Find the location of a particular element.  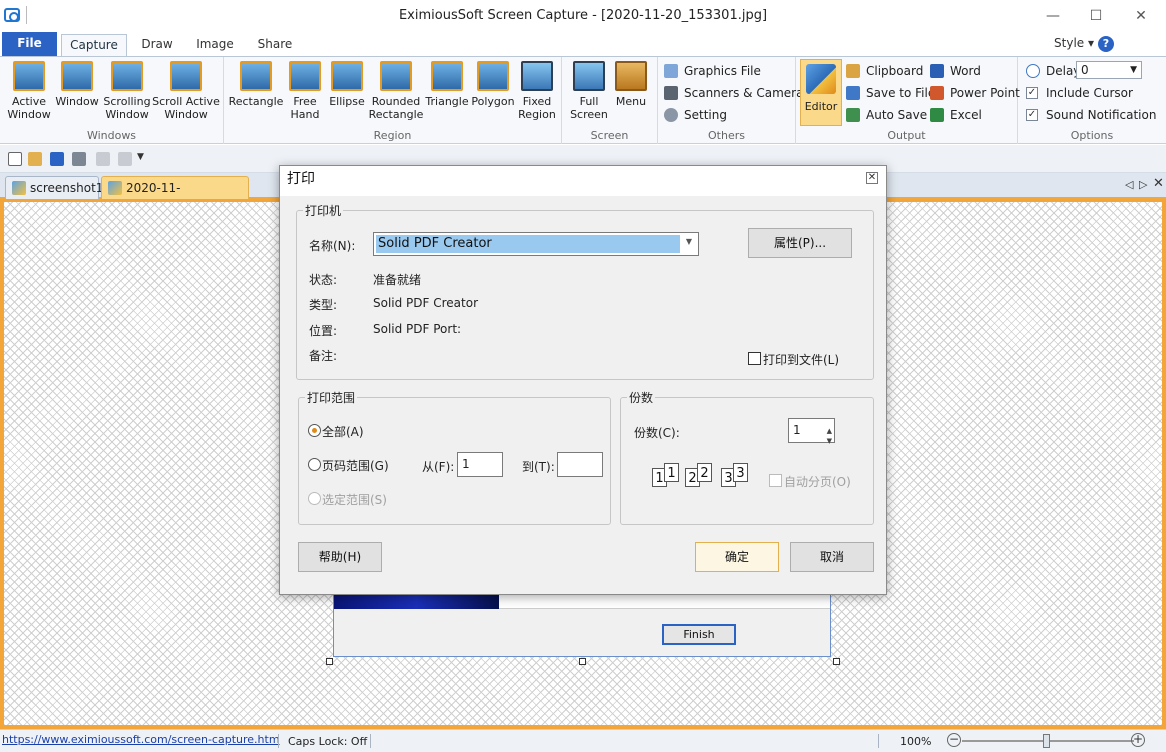

tab-draw: Draw is located at coordinates (157, 45).